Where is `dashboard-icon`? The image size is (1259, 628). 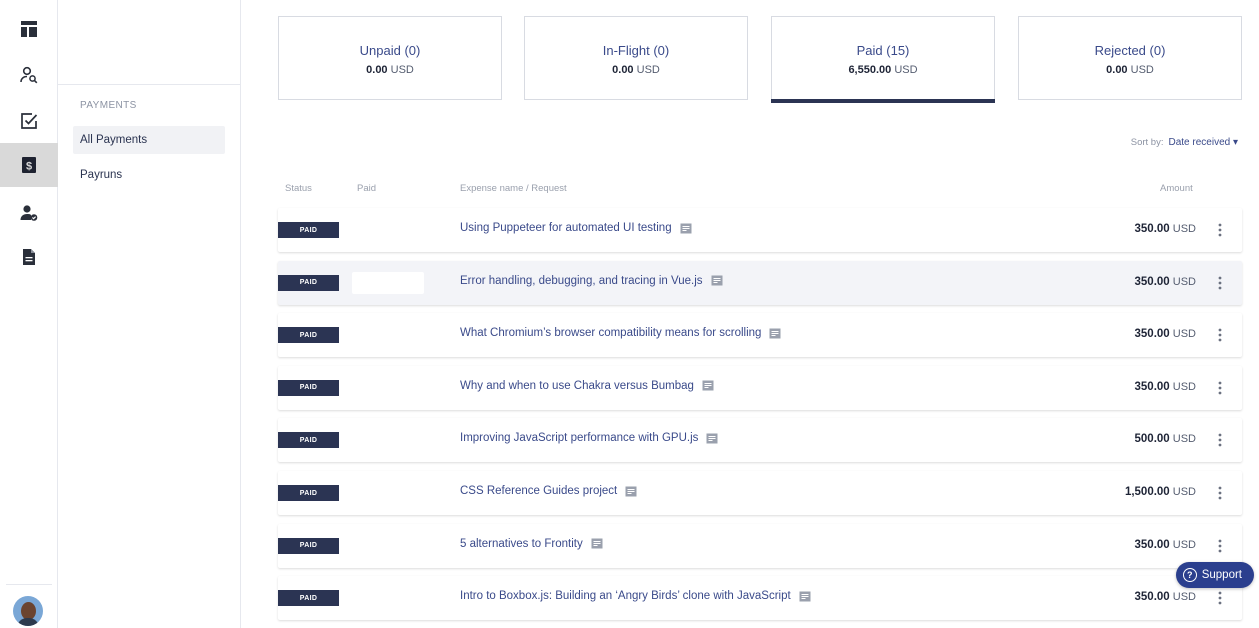 dashboard-icon is located at coordinates (29, 29).